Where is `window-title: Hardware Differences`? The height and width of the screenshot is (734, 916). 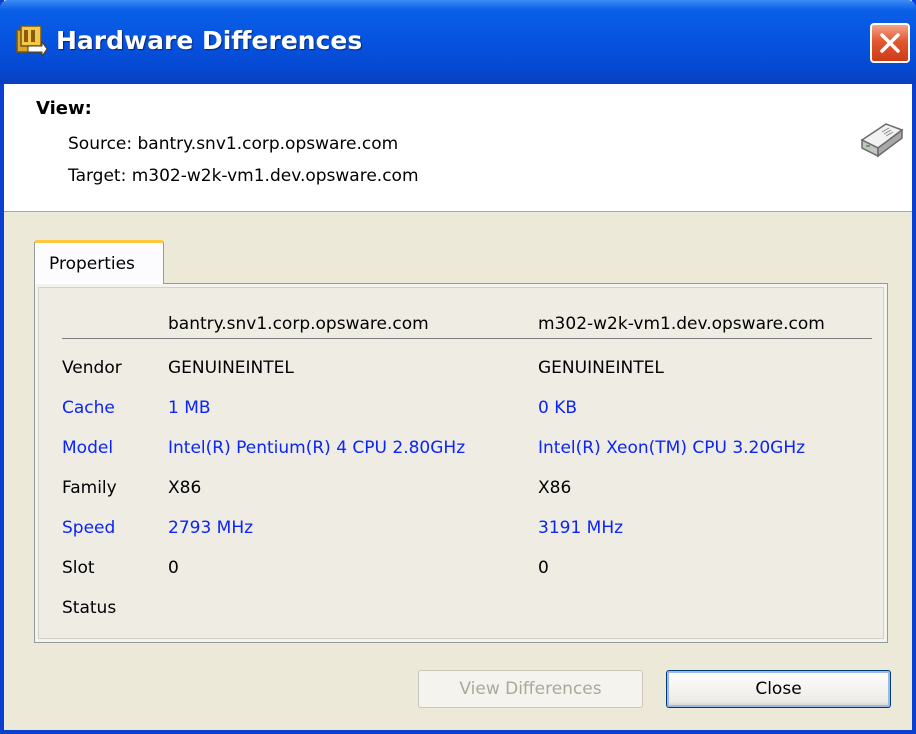 window-title: Hardware Differences is located at coordinates (209, 40).